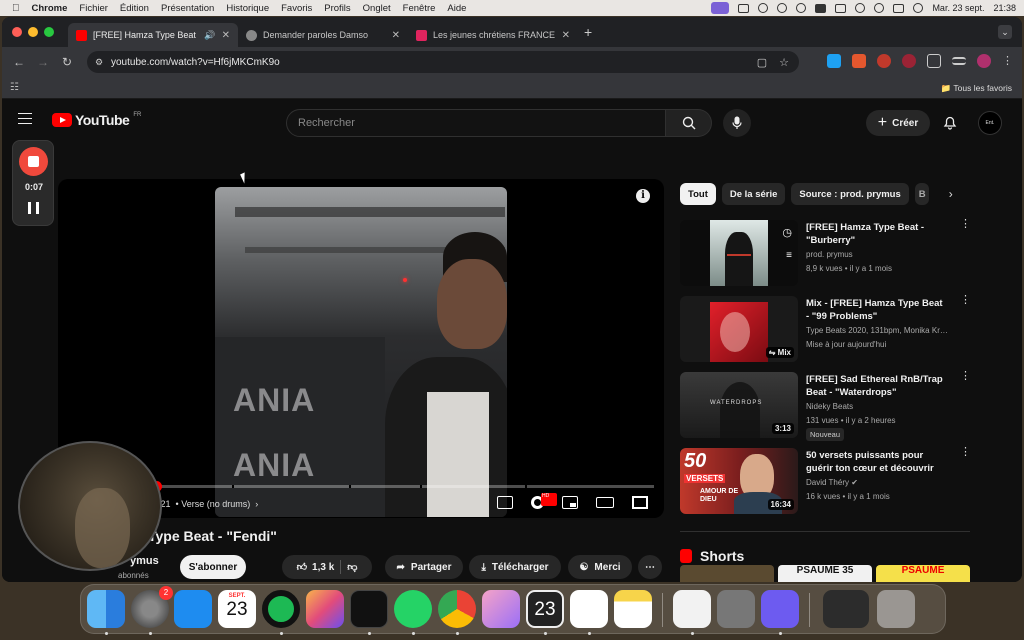 The height and width of the screenshot is (640, 1024). I want to click on launchpad-icon, so click(501, 609).